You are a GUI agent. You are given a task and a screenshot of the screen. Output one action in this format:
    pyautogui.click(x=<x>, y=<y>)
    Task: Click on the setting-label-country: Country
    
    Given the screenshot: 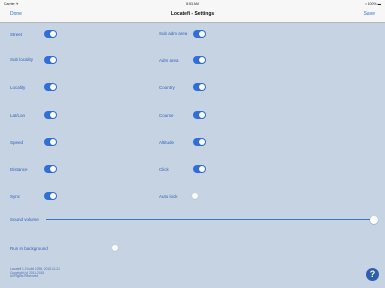 What is the action you would take?
    pyautogui.click(x=167, y=87)
    